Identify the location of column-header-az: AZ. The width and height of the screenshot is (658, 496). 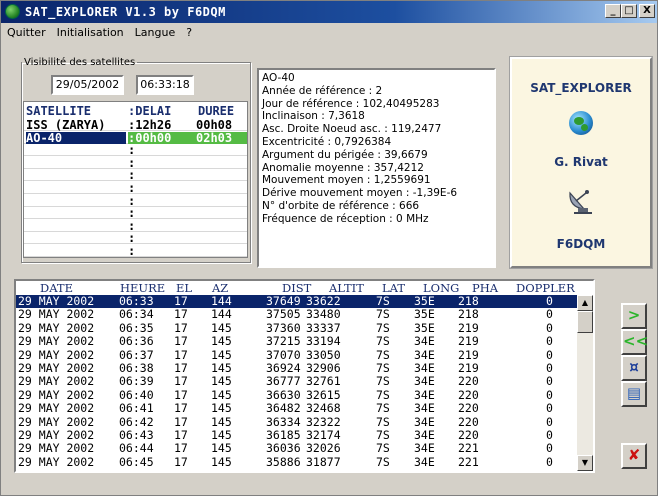
(220, 288).